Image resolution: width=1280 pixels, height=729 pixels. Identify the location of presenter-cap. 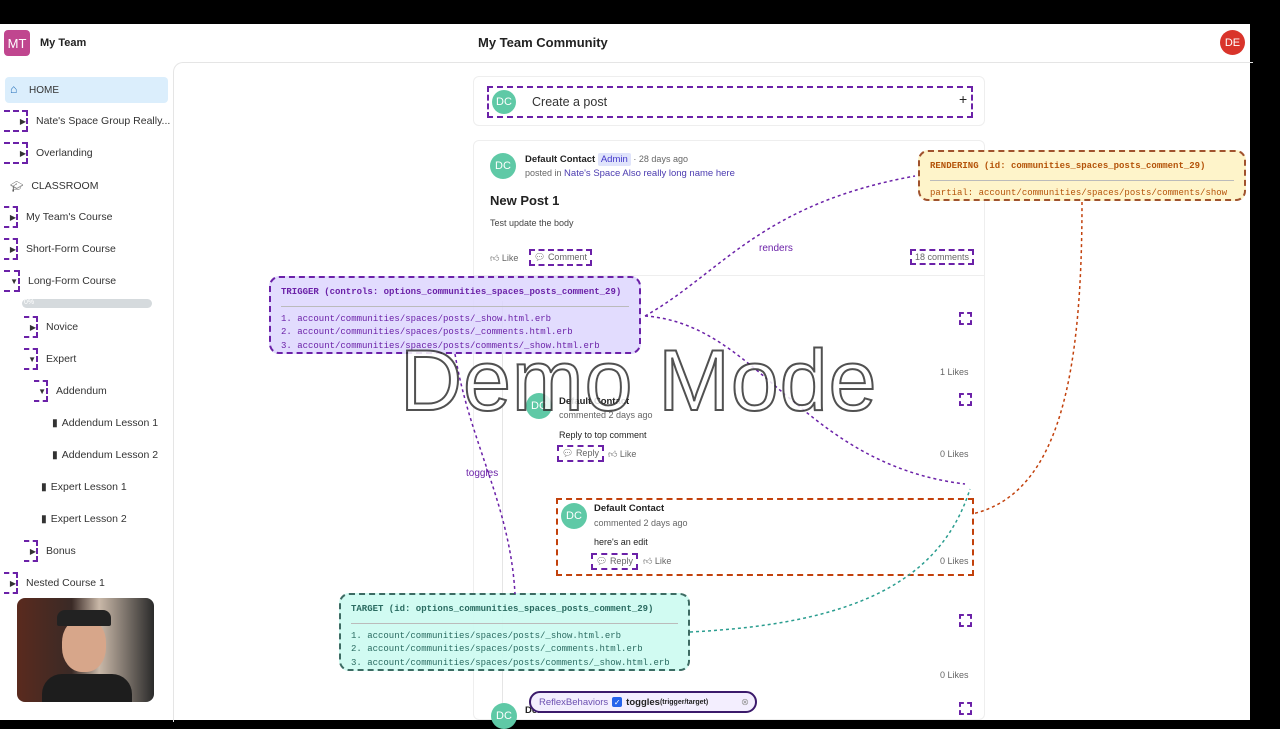
(84, 618).